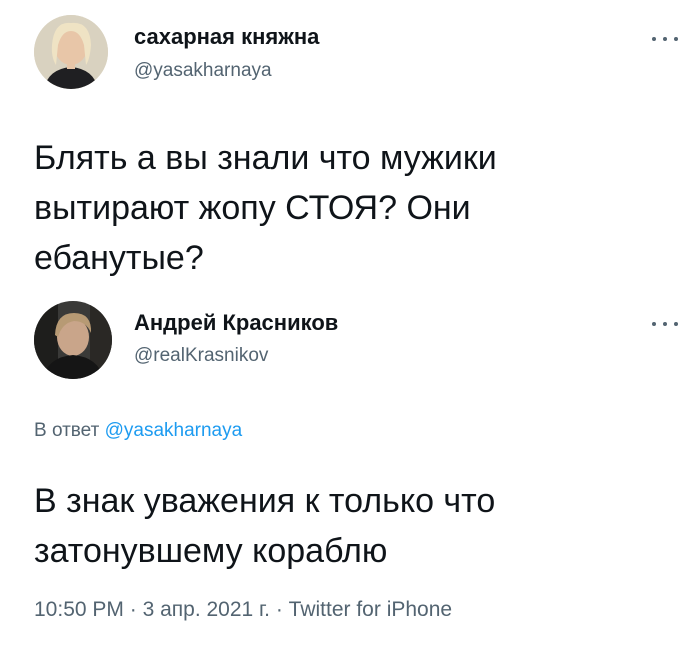 This screenshot has width=700, height=652. I want to click on reply-prefix: В ответ, so click(67, 430).